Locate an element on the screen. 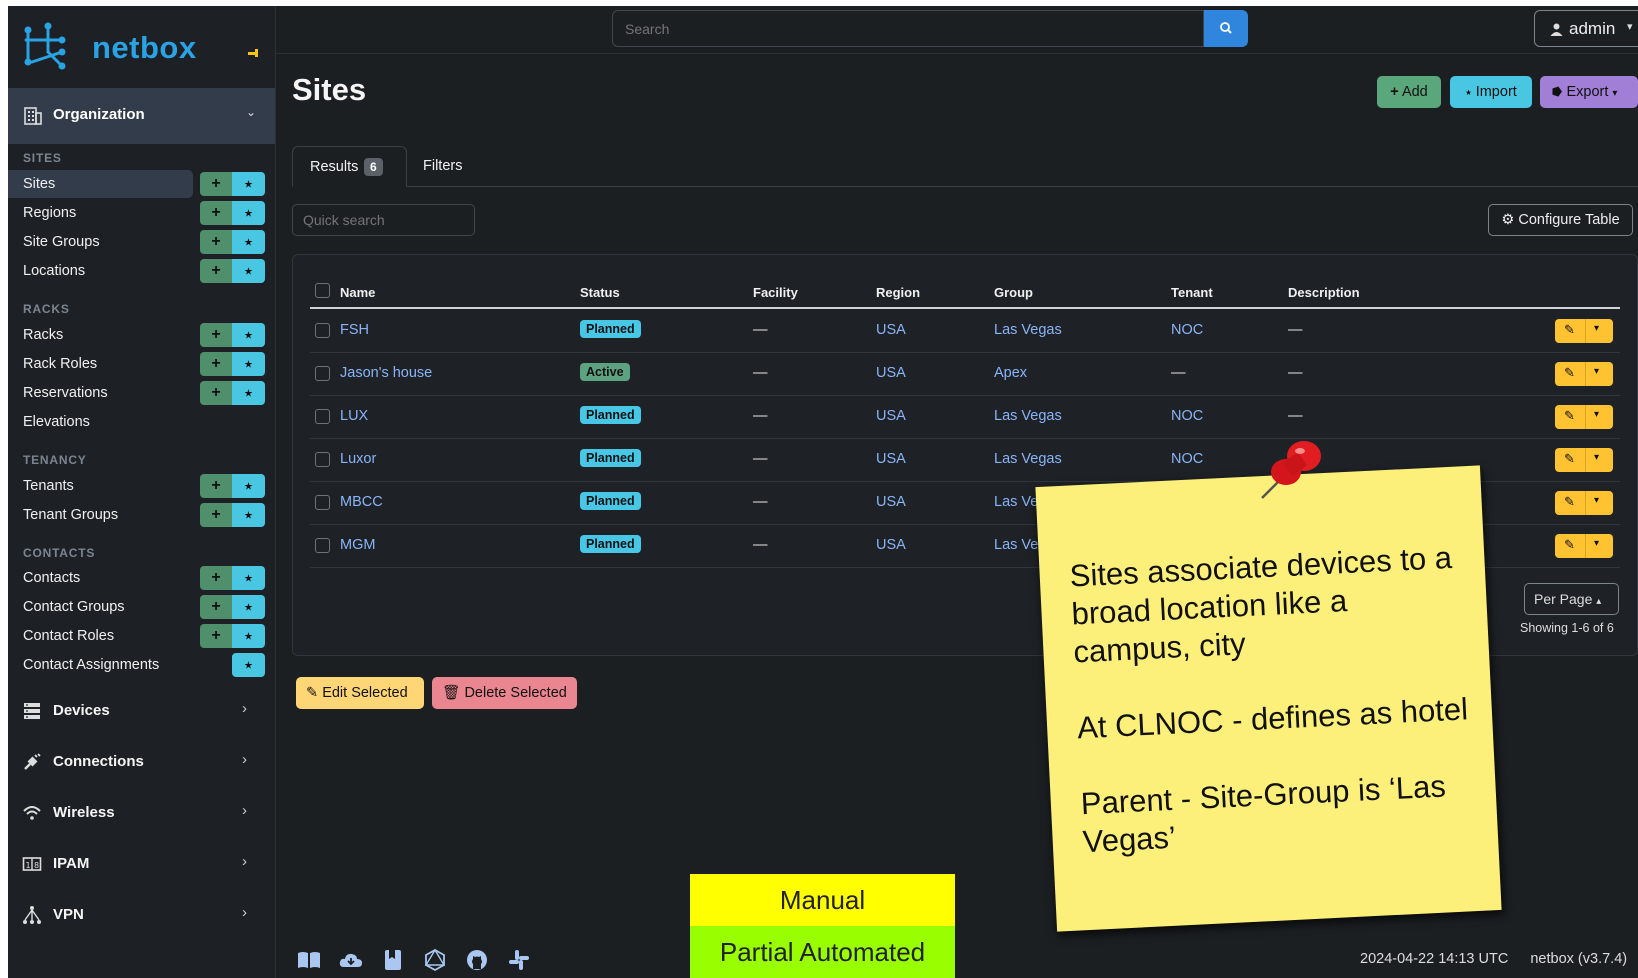  edit-selected-button: ✎ Edit Selected is located at coordinates (360, 693).